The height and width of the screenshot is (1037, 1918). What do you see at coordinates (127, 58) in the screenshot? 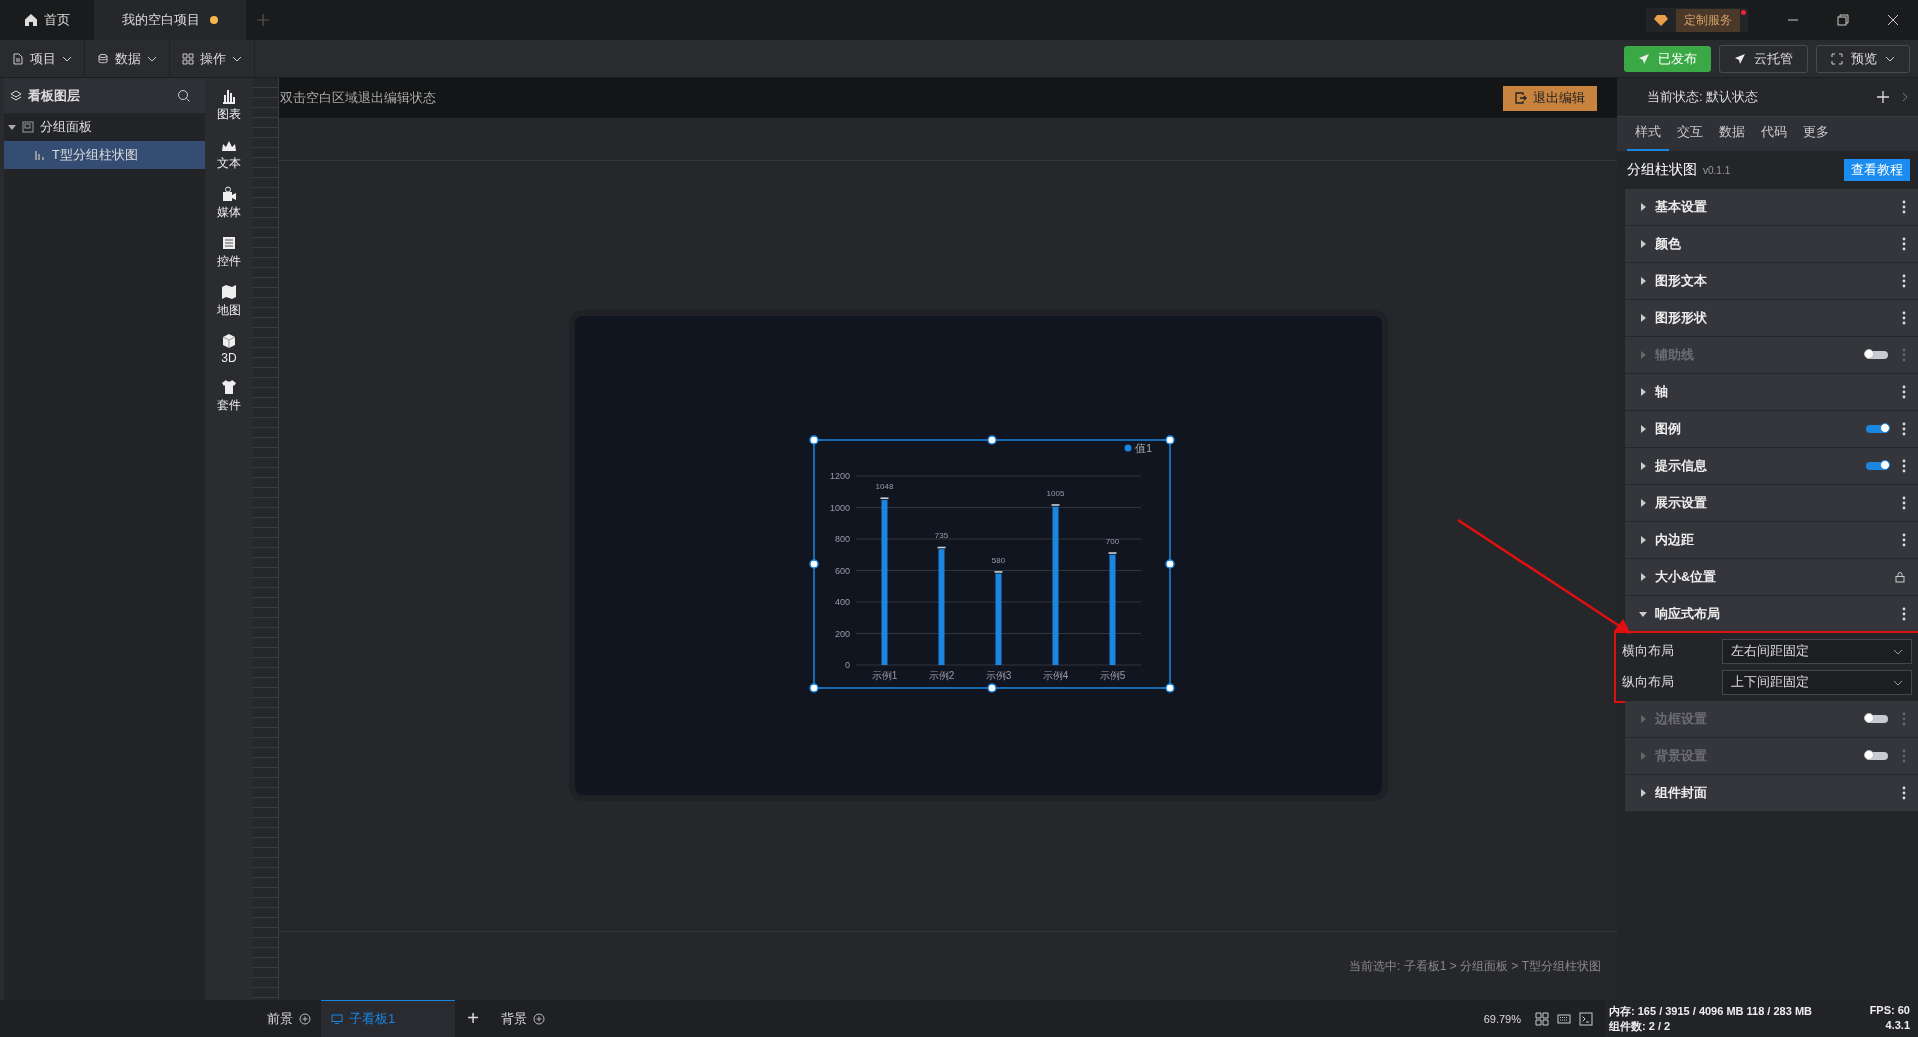
I see `menu-button: 数据` at bounding box center [127, 58].